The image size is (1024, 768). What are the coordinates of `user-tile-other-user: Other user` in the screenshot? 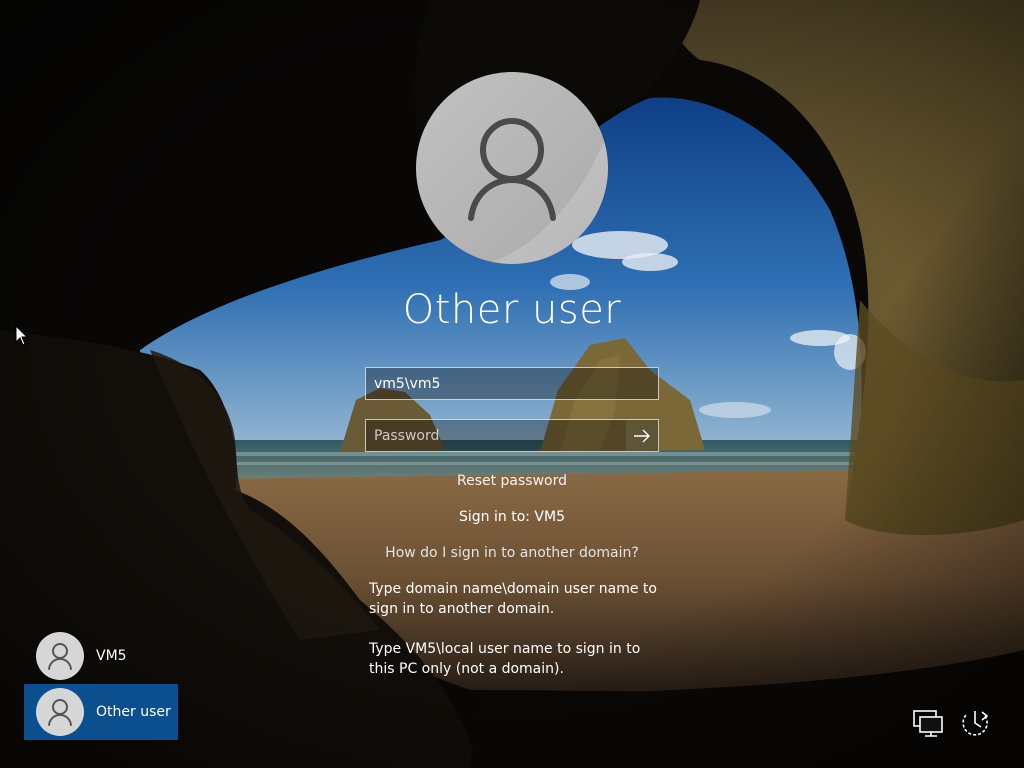 It's located at (101, 712).